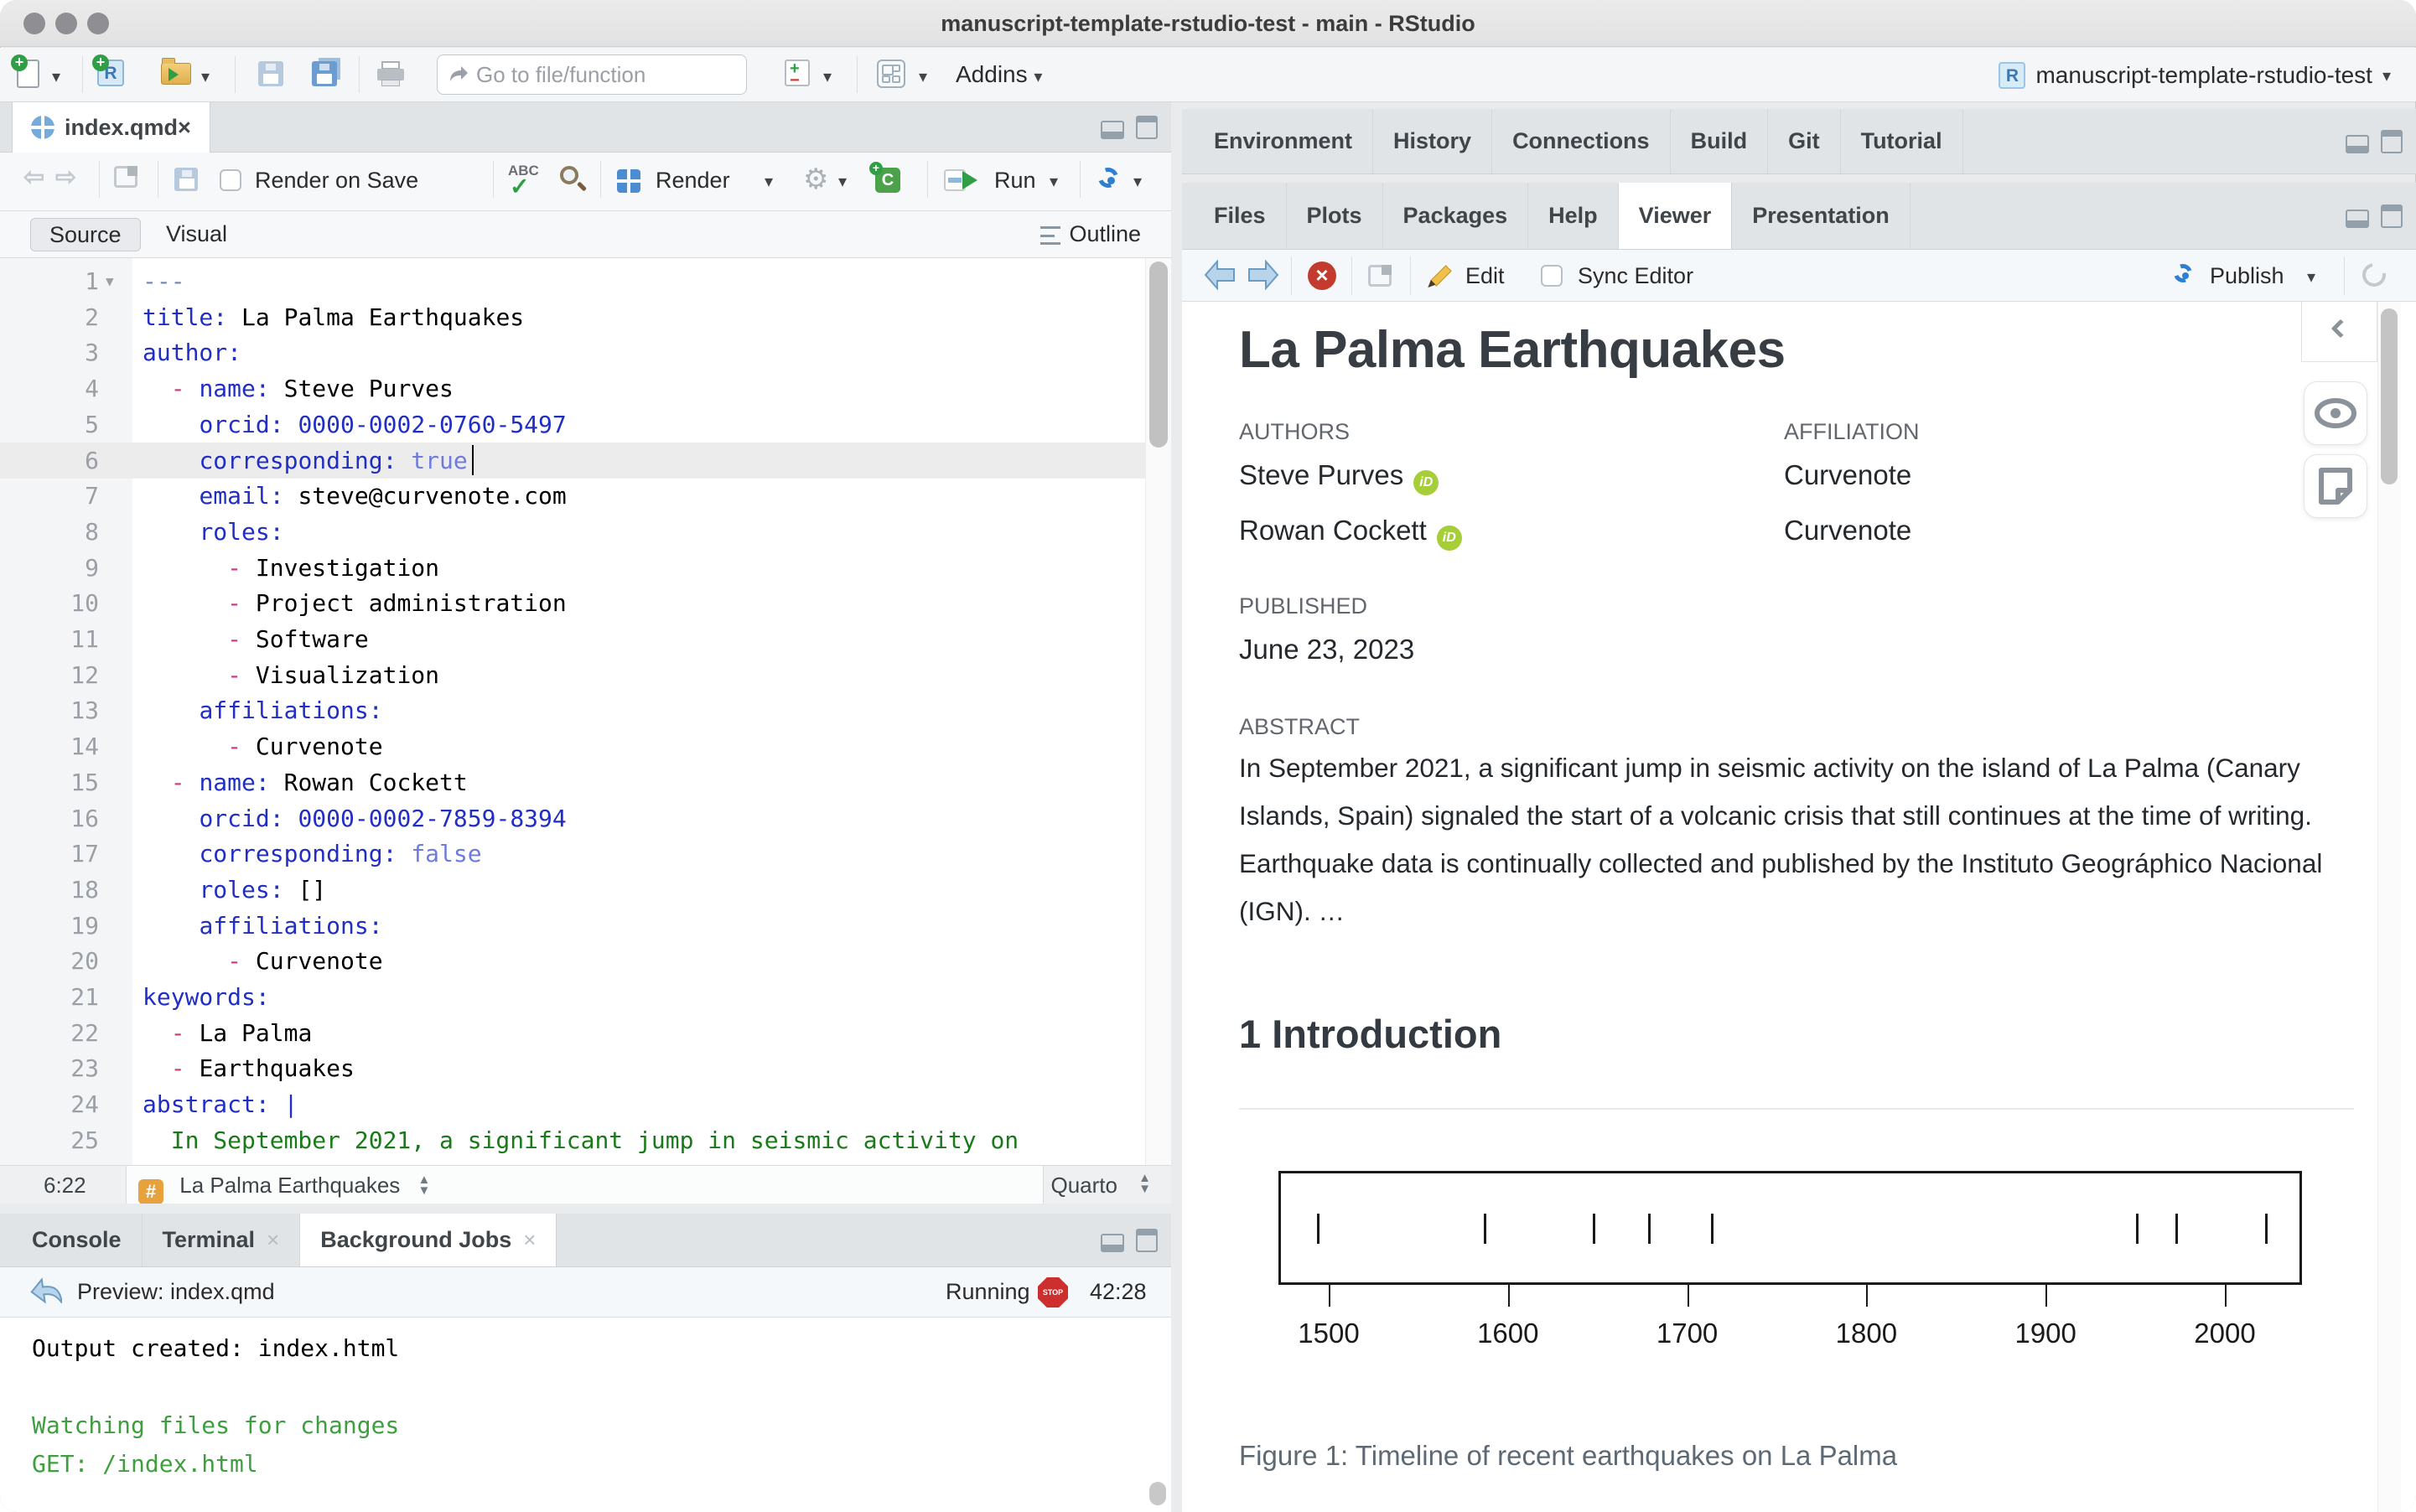 The height and width of the screenshot is (1512, 2416). Describe the element at coordinates (325, 73) in the screenshot. I see `save-all-button` at that location.